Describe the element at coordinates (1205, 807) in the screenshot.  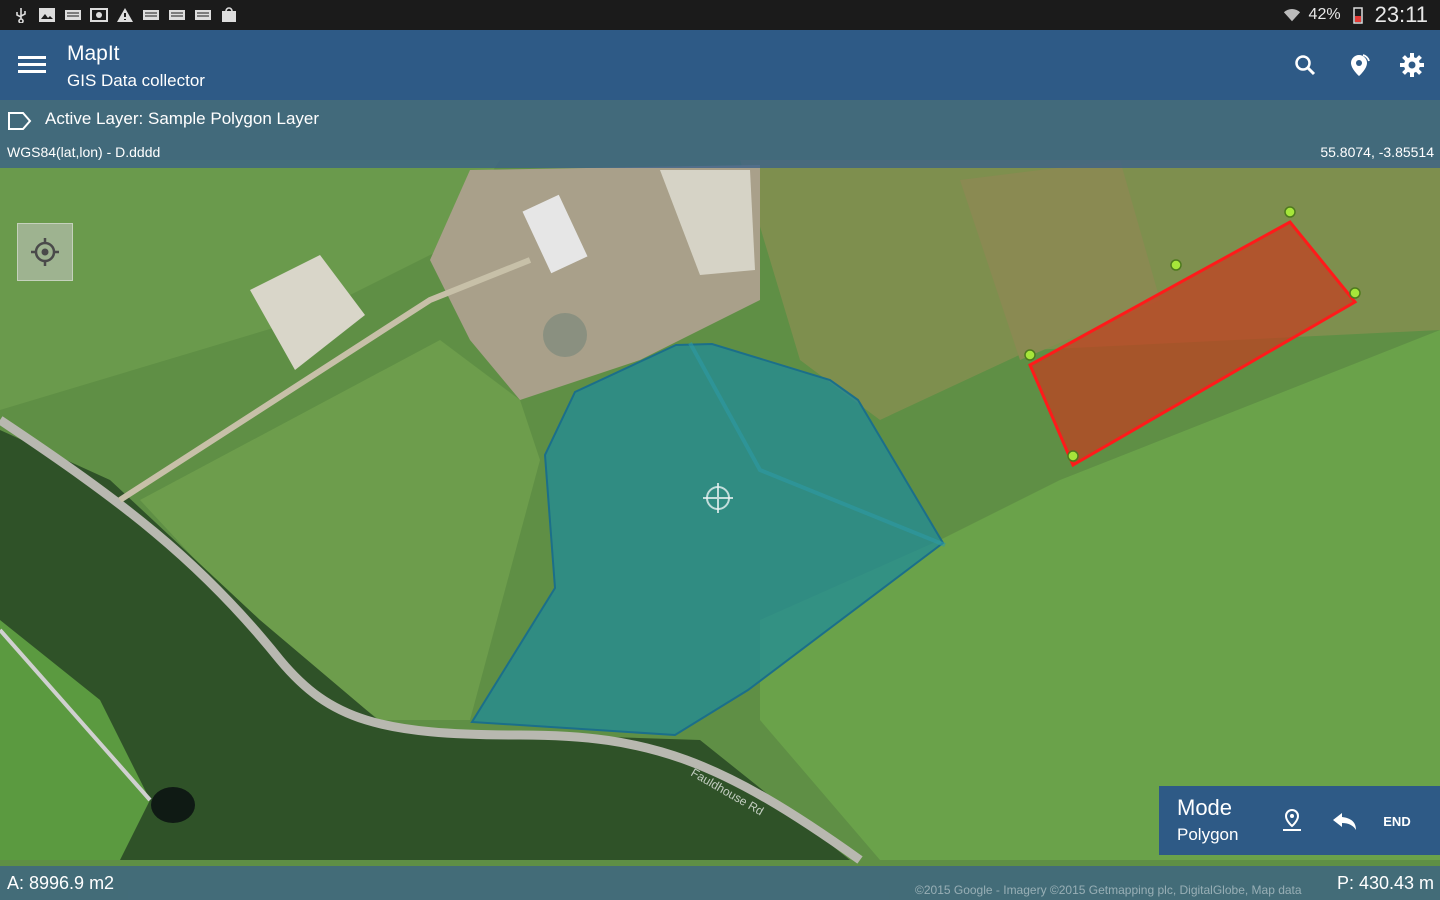
I see `mode-title: Mode` at that location.